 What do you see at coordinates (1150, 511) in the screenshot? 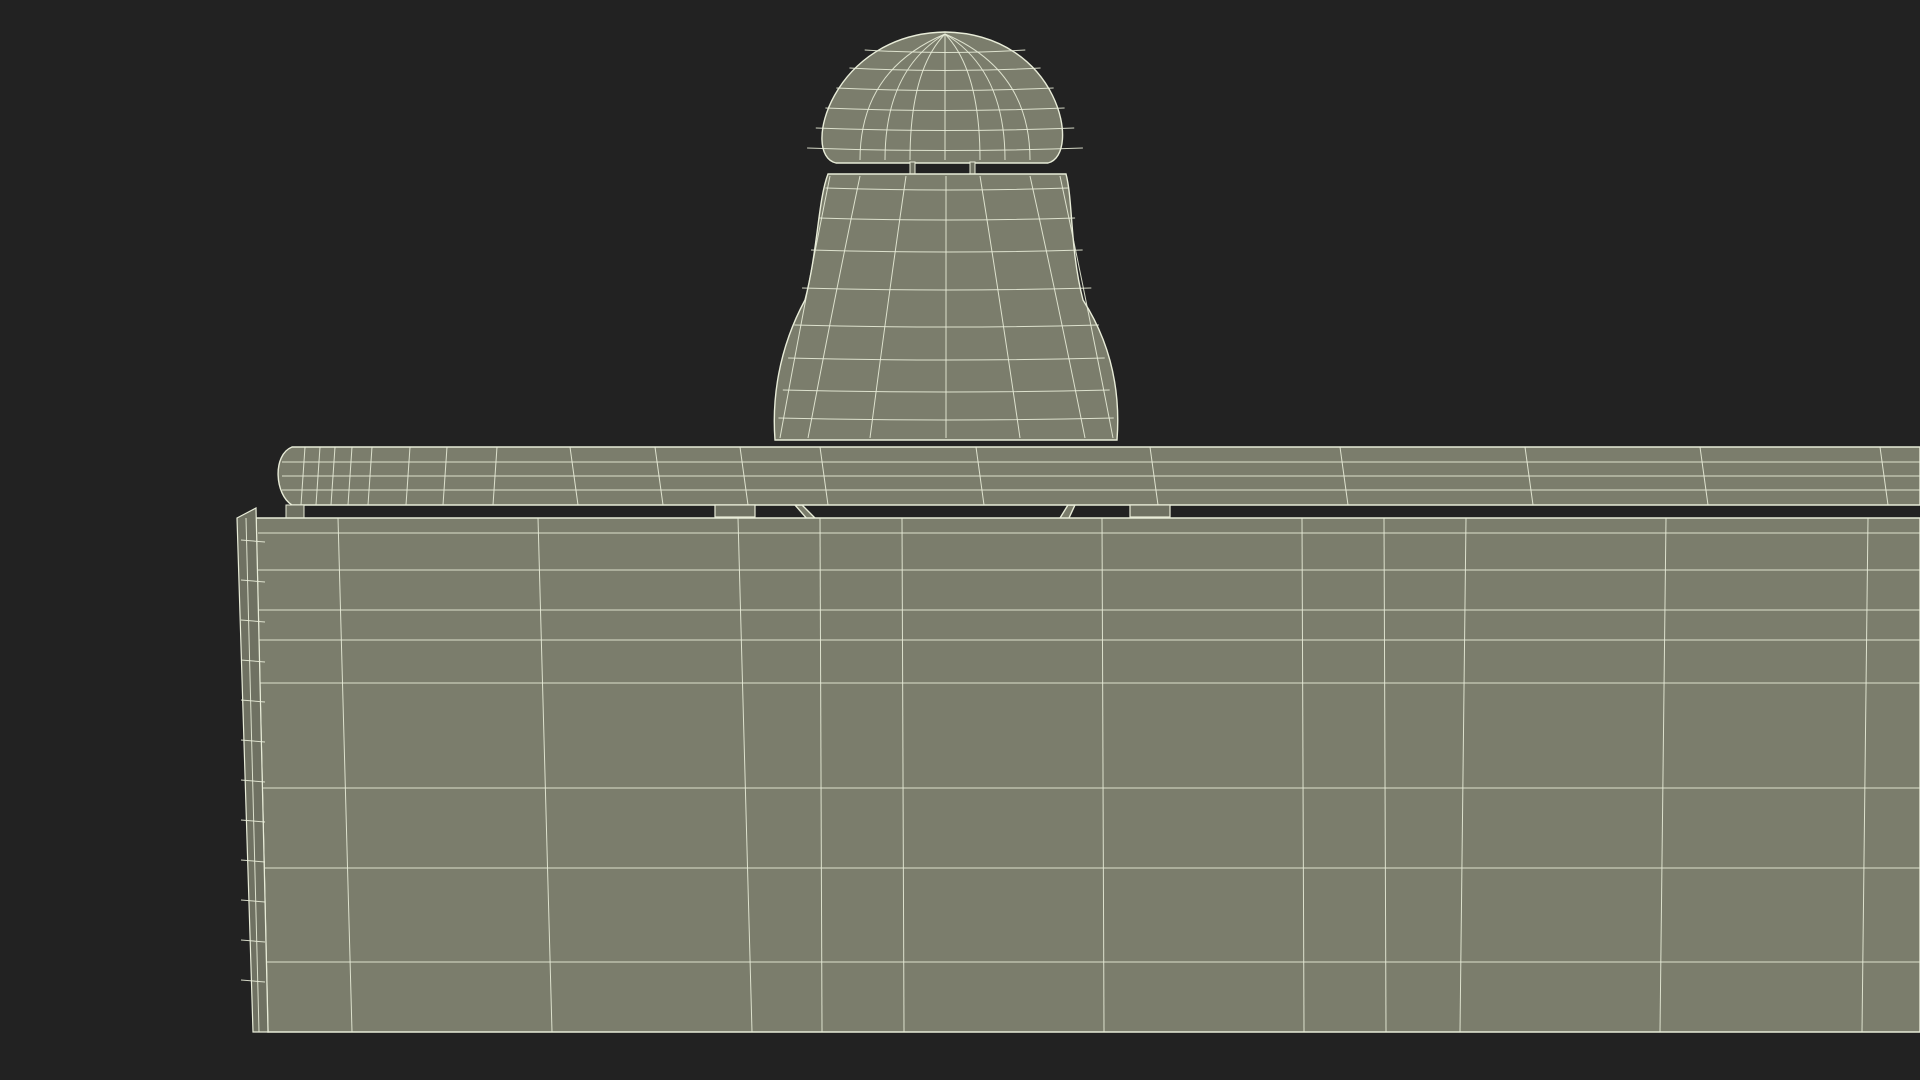
I see `desk-support-right` at bounding box center [1150, 511].